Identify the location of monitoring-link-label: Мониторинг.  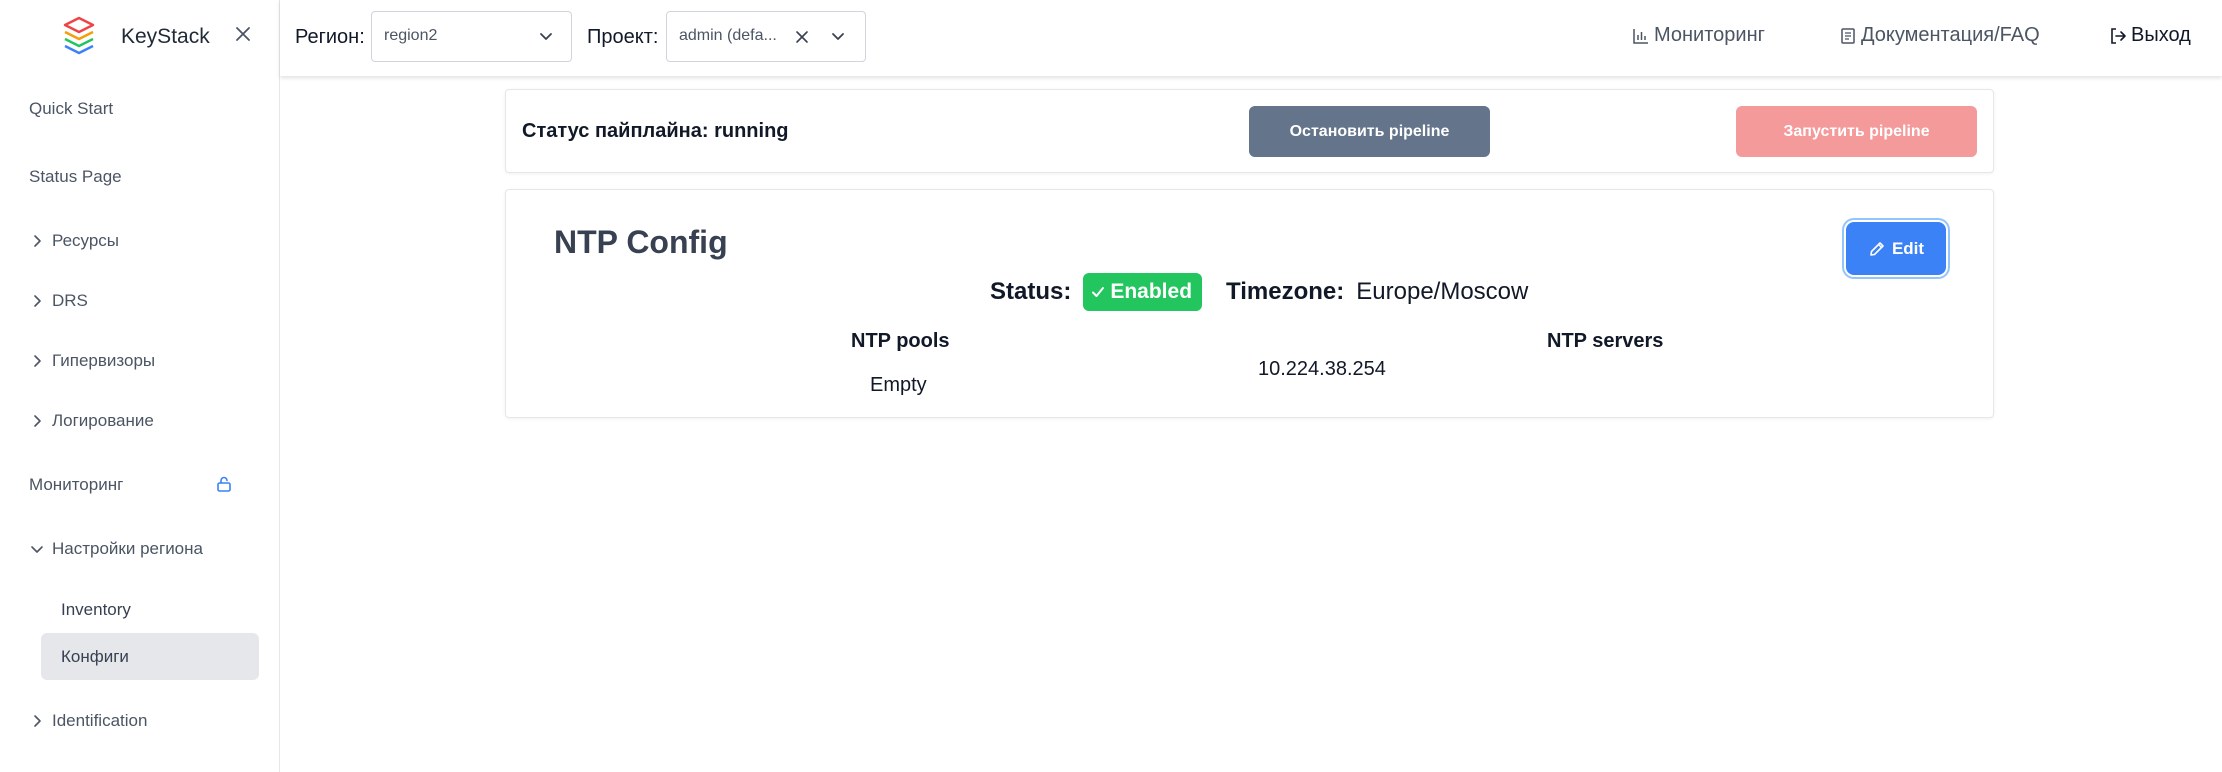
(1709, 35).